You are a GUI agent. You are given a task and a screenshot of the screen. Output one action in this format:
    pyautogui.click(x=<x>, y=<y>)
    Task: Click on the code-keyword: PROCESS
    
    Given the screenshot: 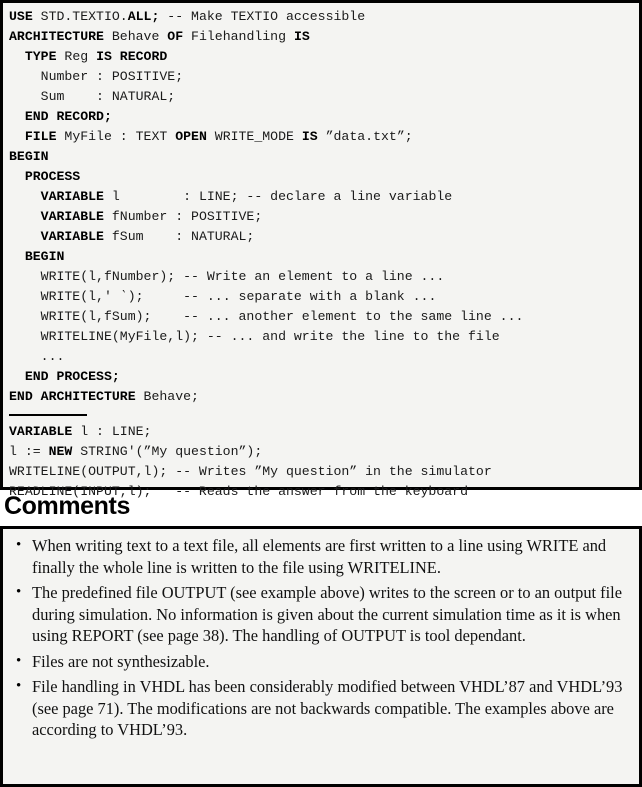 What is the action you would take?
    pyautogui.click(x=45, y=176)
    